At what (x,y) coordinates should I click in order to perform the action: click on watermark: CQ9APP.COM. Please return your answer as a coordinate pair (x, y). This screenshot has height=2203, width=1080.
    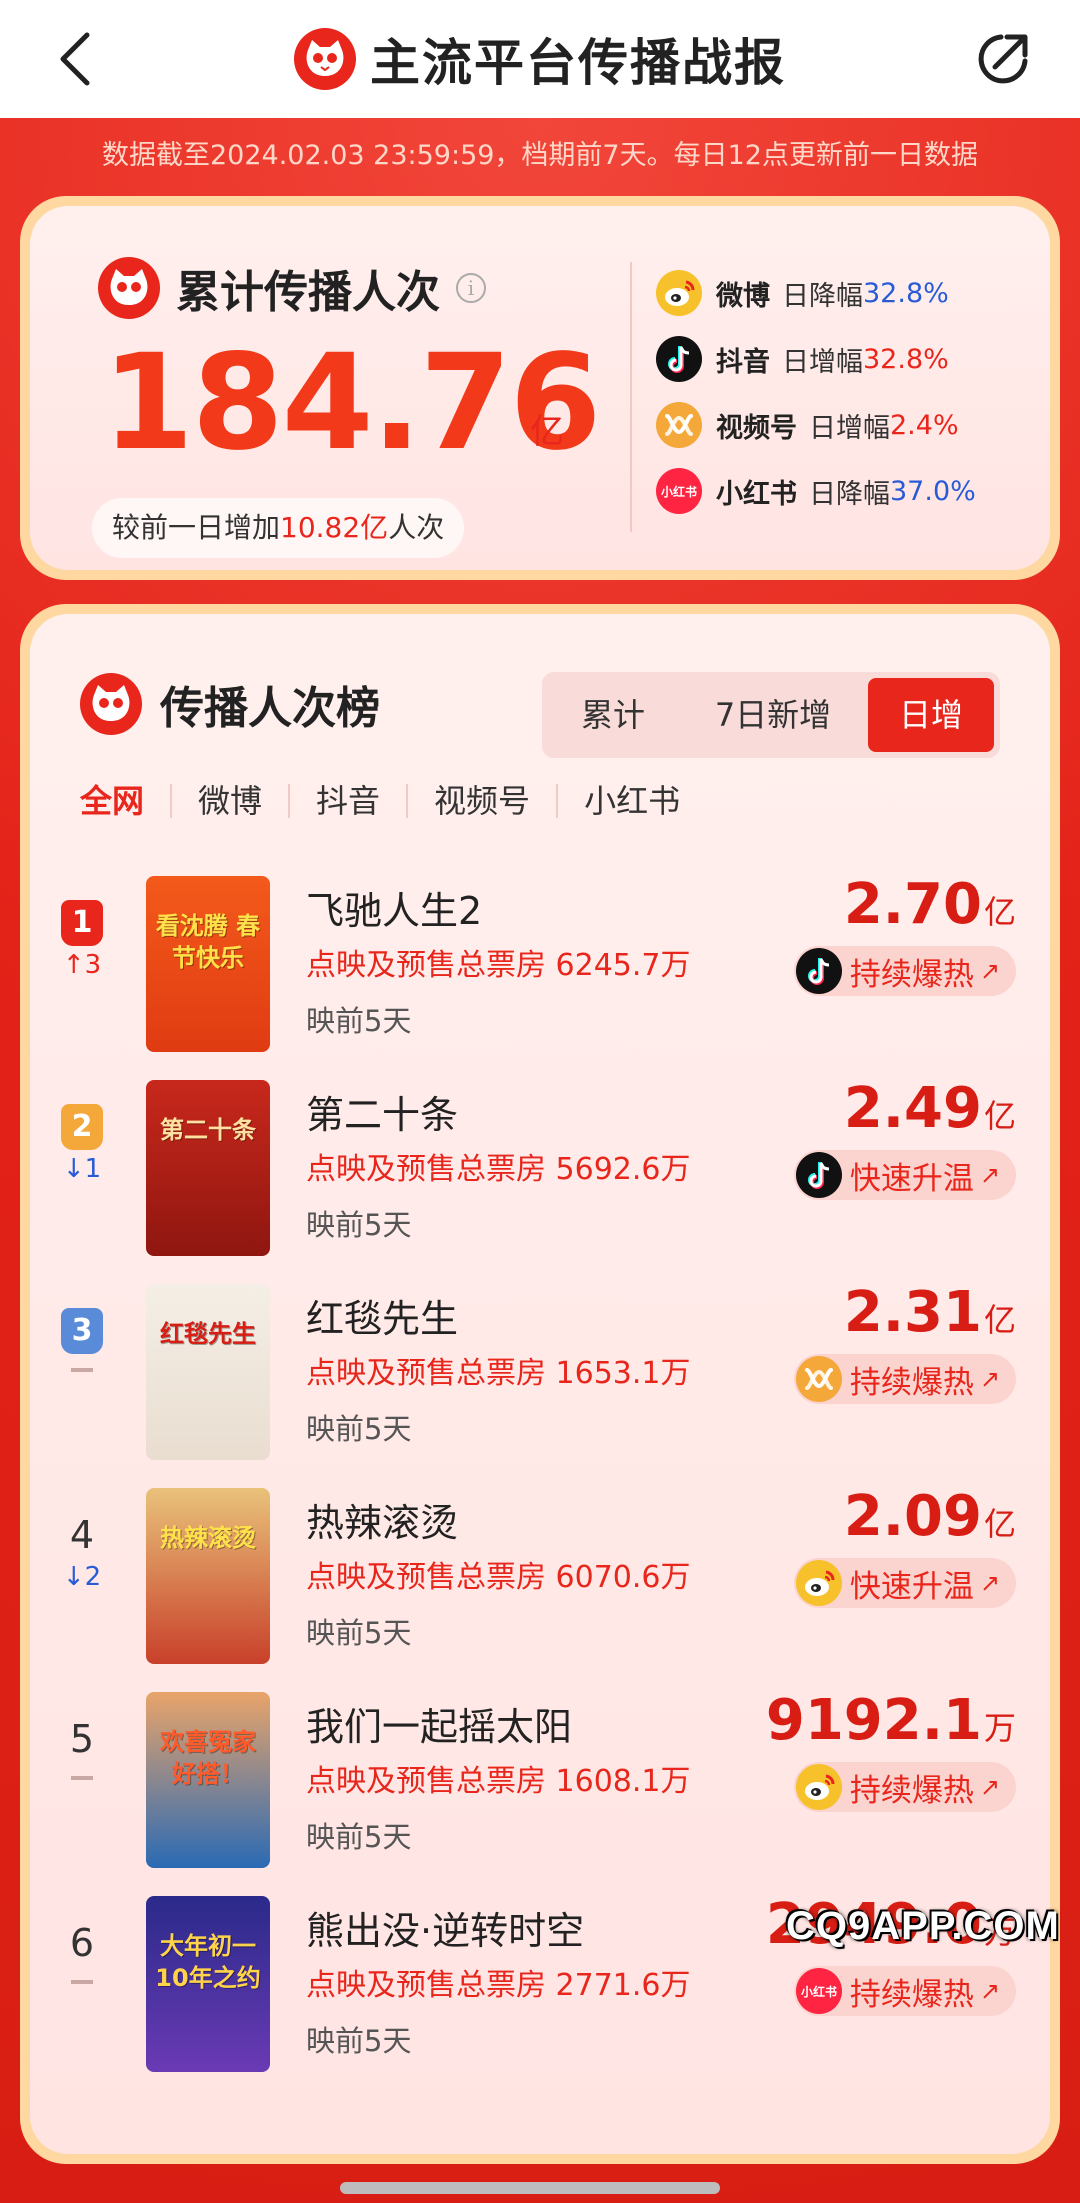
    Looking at the image, I should click on (923, 1926).